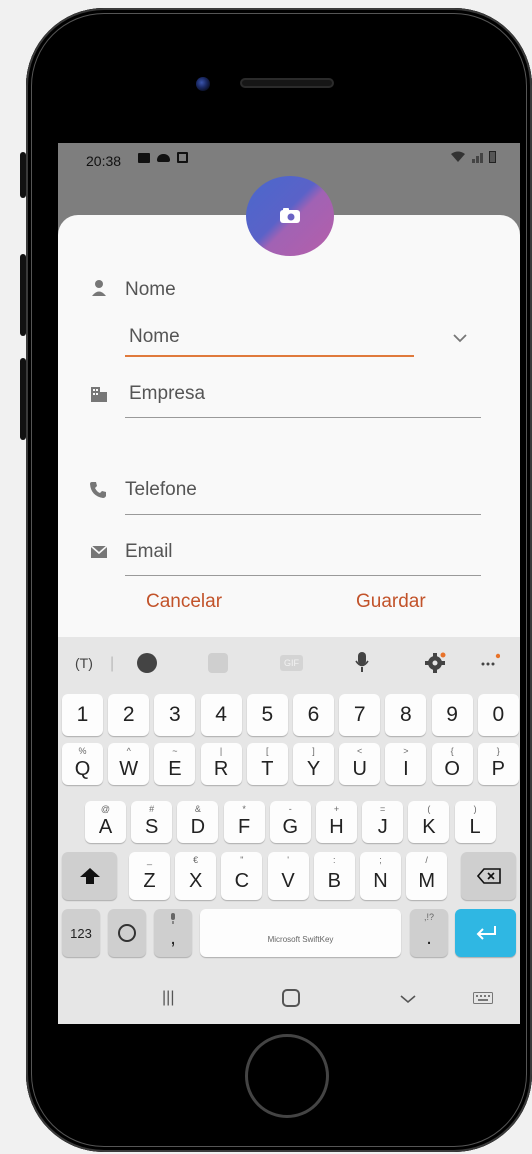 The width and height of the screenshot is (532, 1154). Describe the element at coordinates (291, 998) in the screenshot. I see `home-nav-icon` at that location.